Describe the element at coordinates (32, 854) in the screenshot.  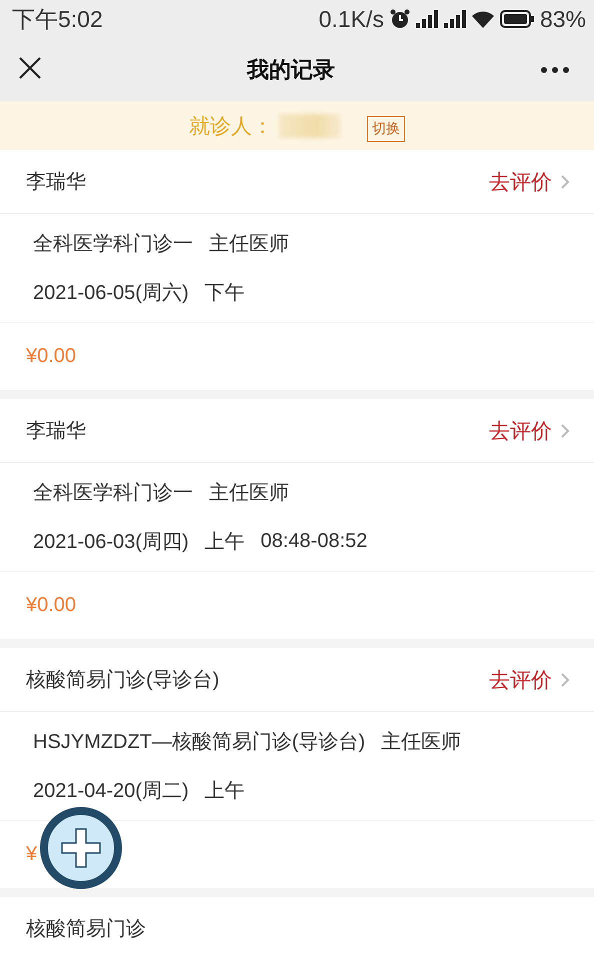
I see `price-text: ¥` at that location.